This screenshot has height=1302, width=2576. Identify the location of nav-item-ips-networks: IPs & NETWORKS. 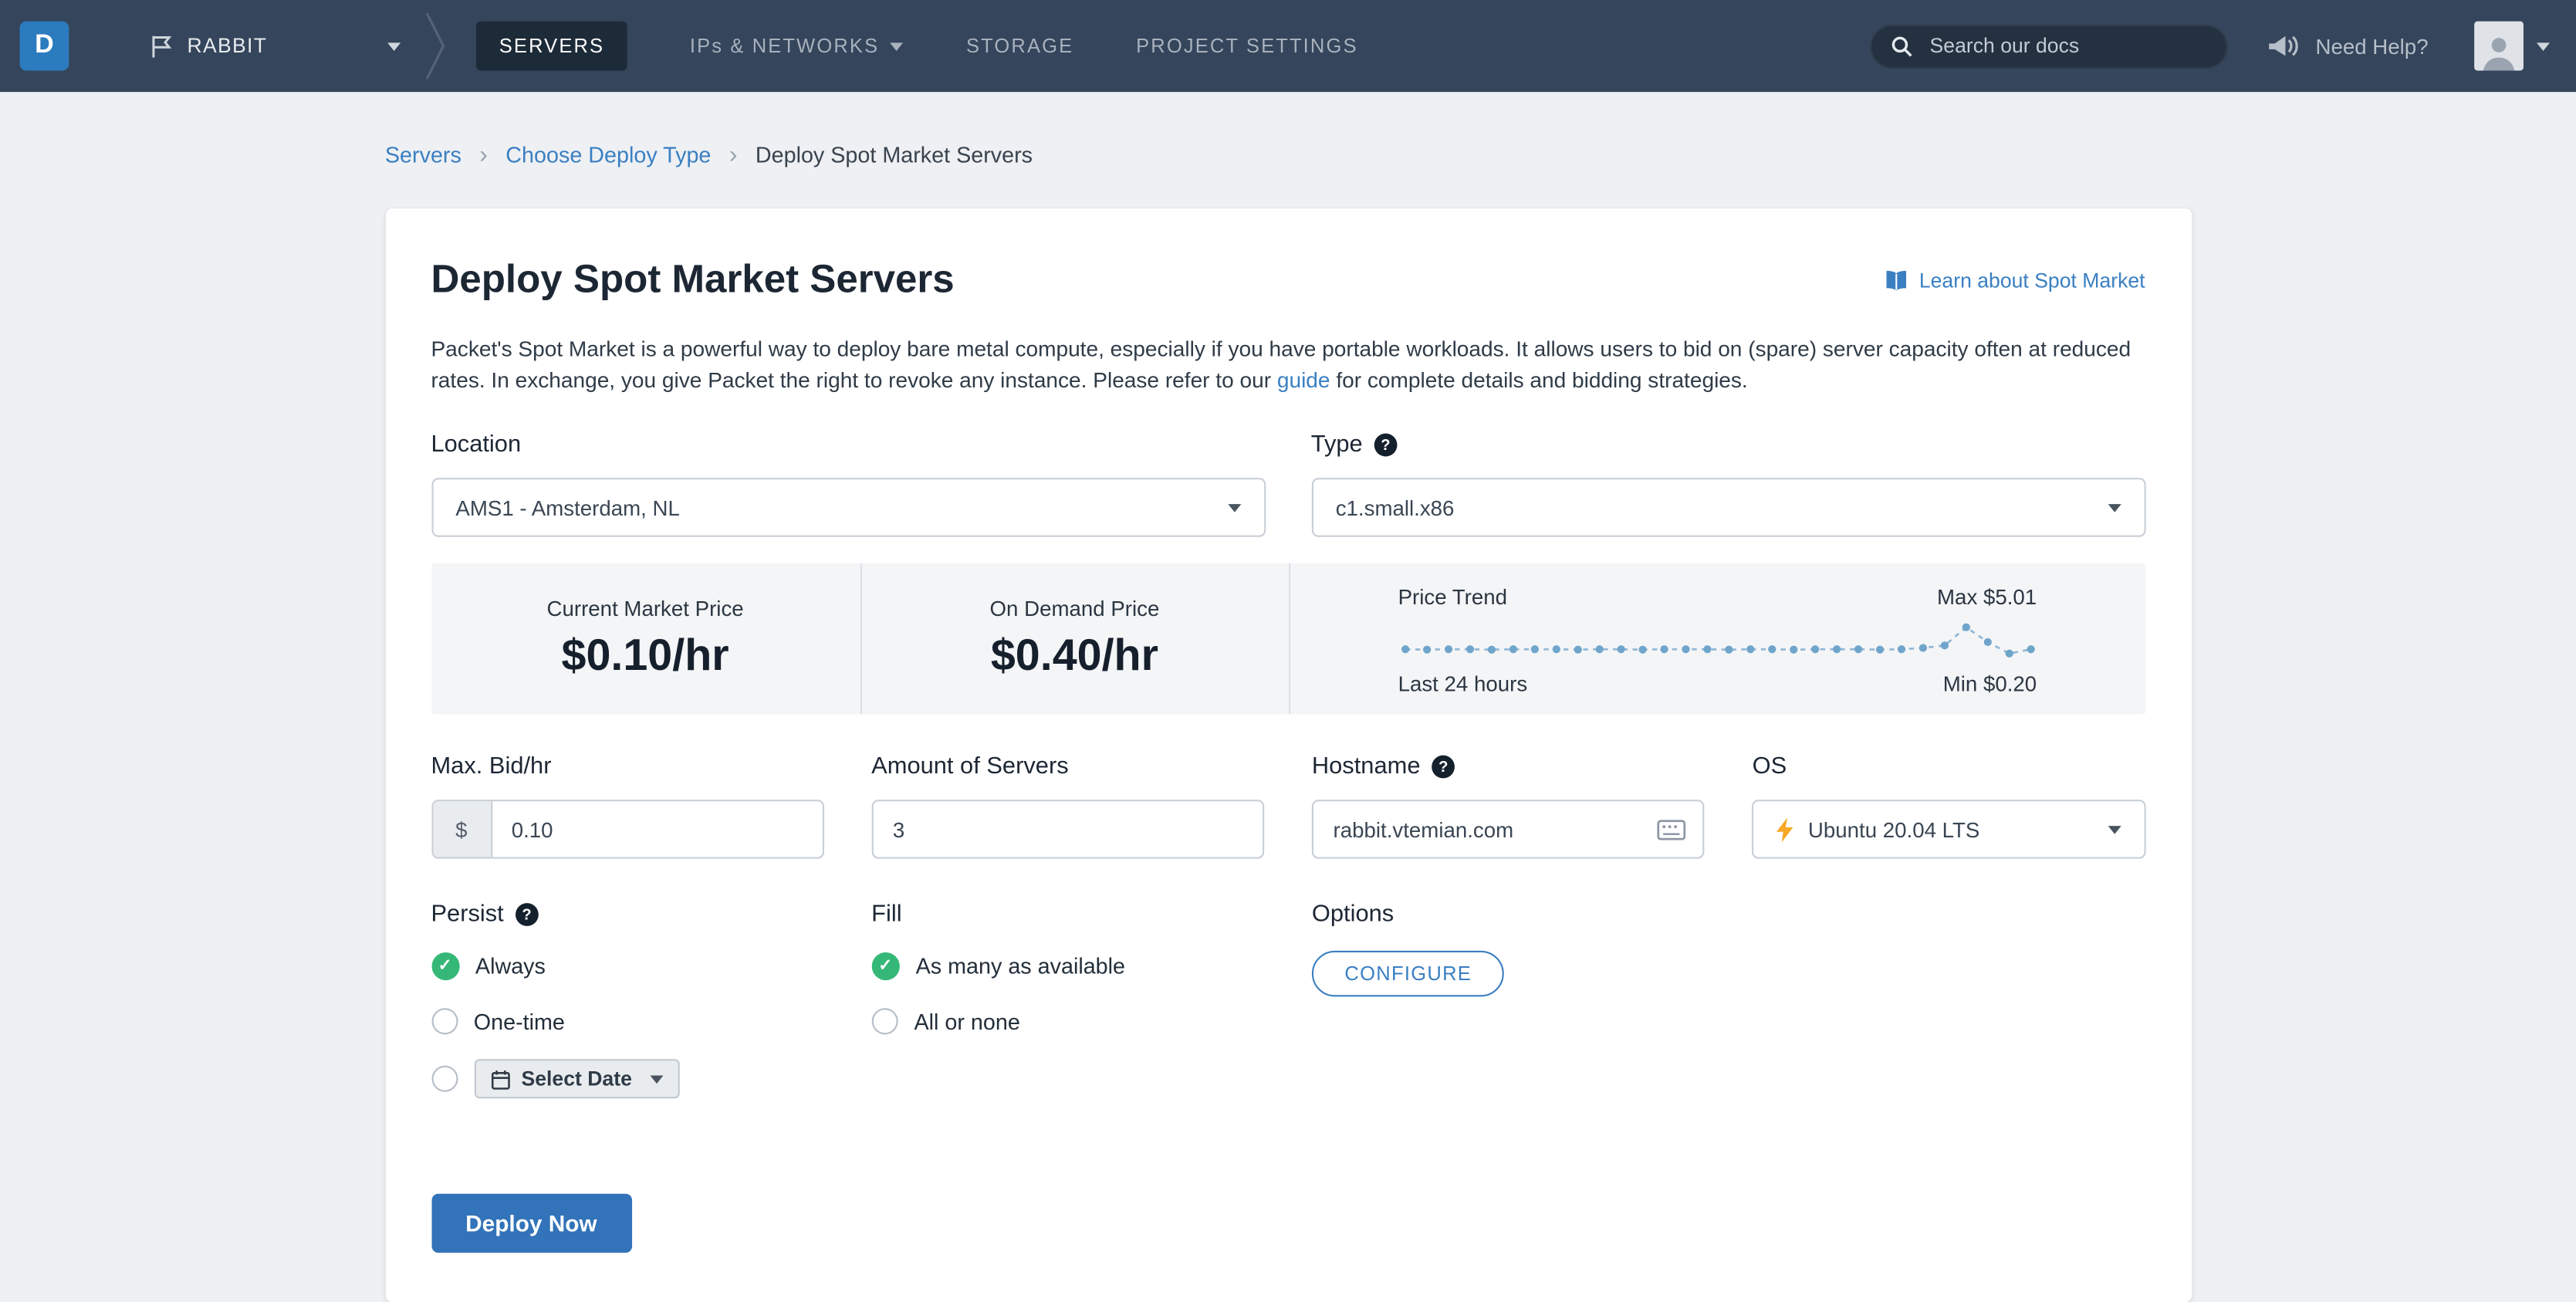
(796, 46).